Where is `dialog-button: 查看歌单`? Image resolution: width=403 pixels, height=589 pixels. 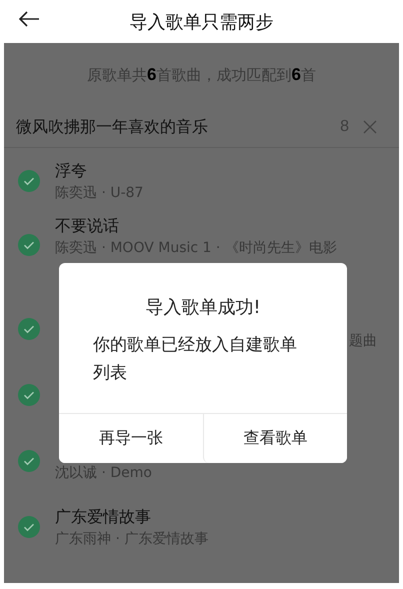 dialog-button: 查看歌单 is located at coordinates (274, 438).